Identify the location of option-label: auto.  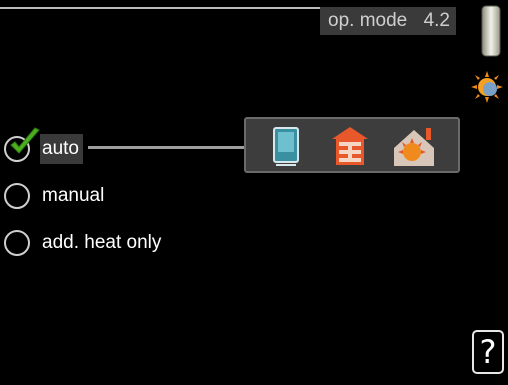
(61, 149).